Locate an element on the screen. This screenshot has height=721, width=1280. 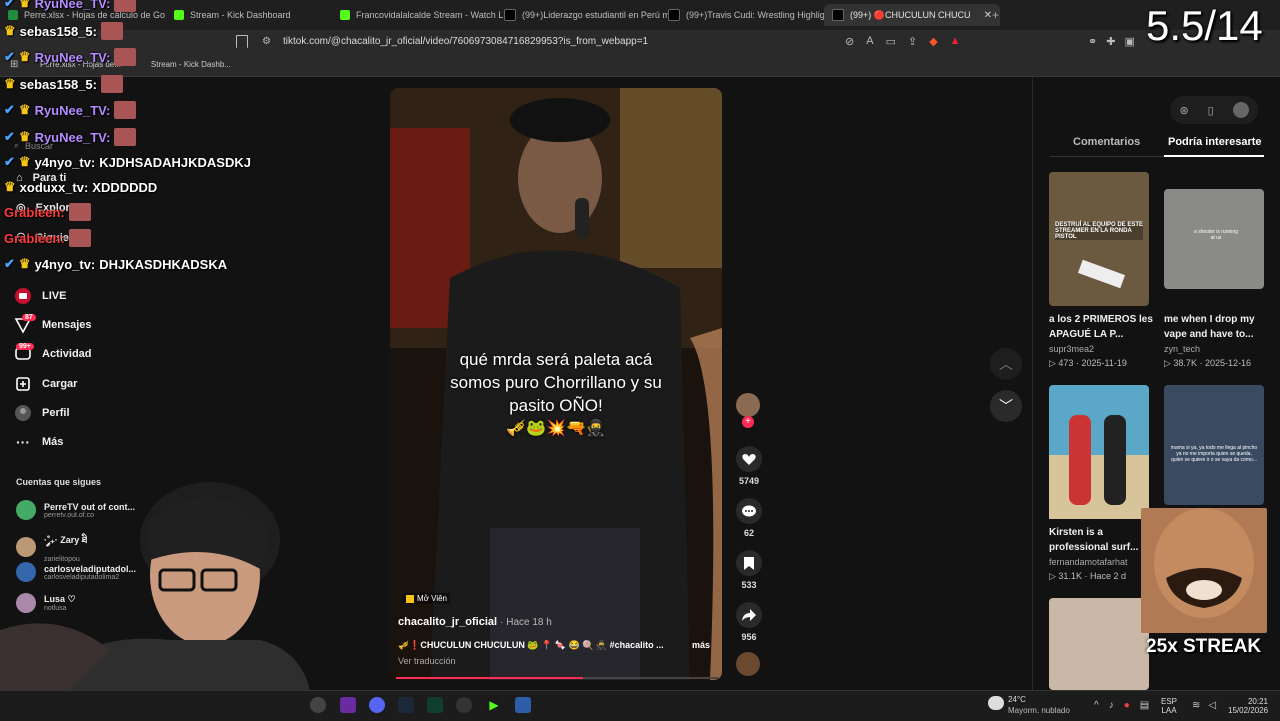
save-button: 533 is located at coordinates (749, 570).